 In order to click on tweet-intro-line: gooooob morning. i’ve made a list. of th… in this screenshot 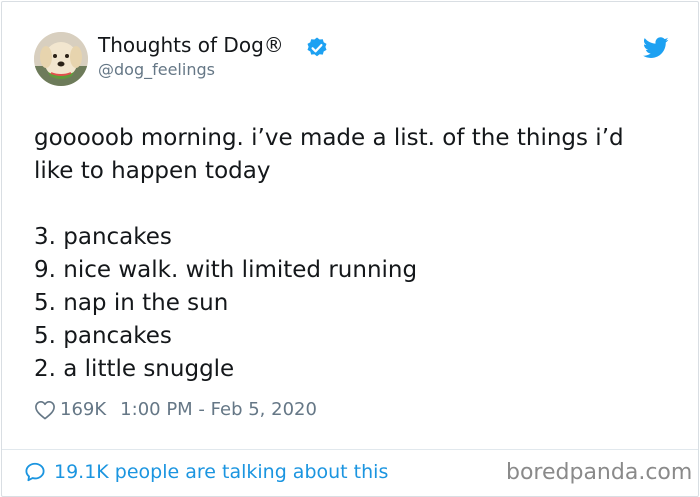, I will do `click(329, 138)`.